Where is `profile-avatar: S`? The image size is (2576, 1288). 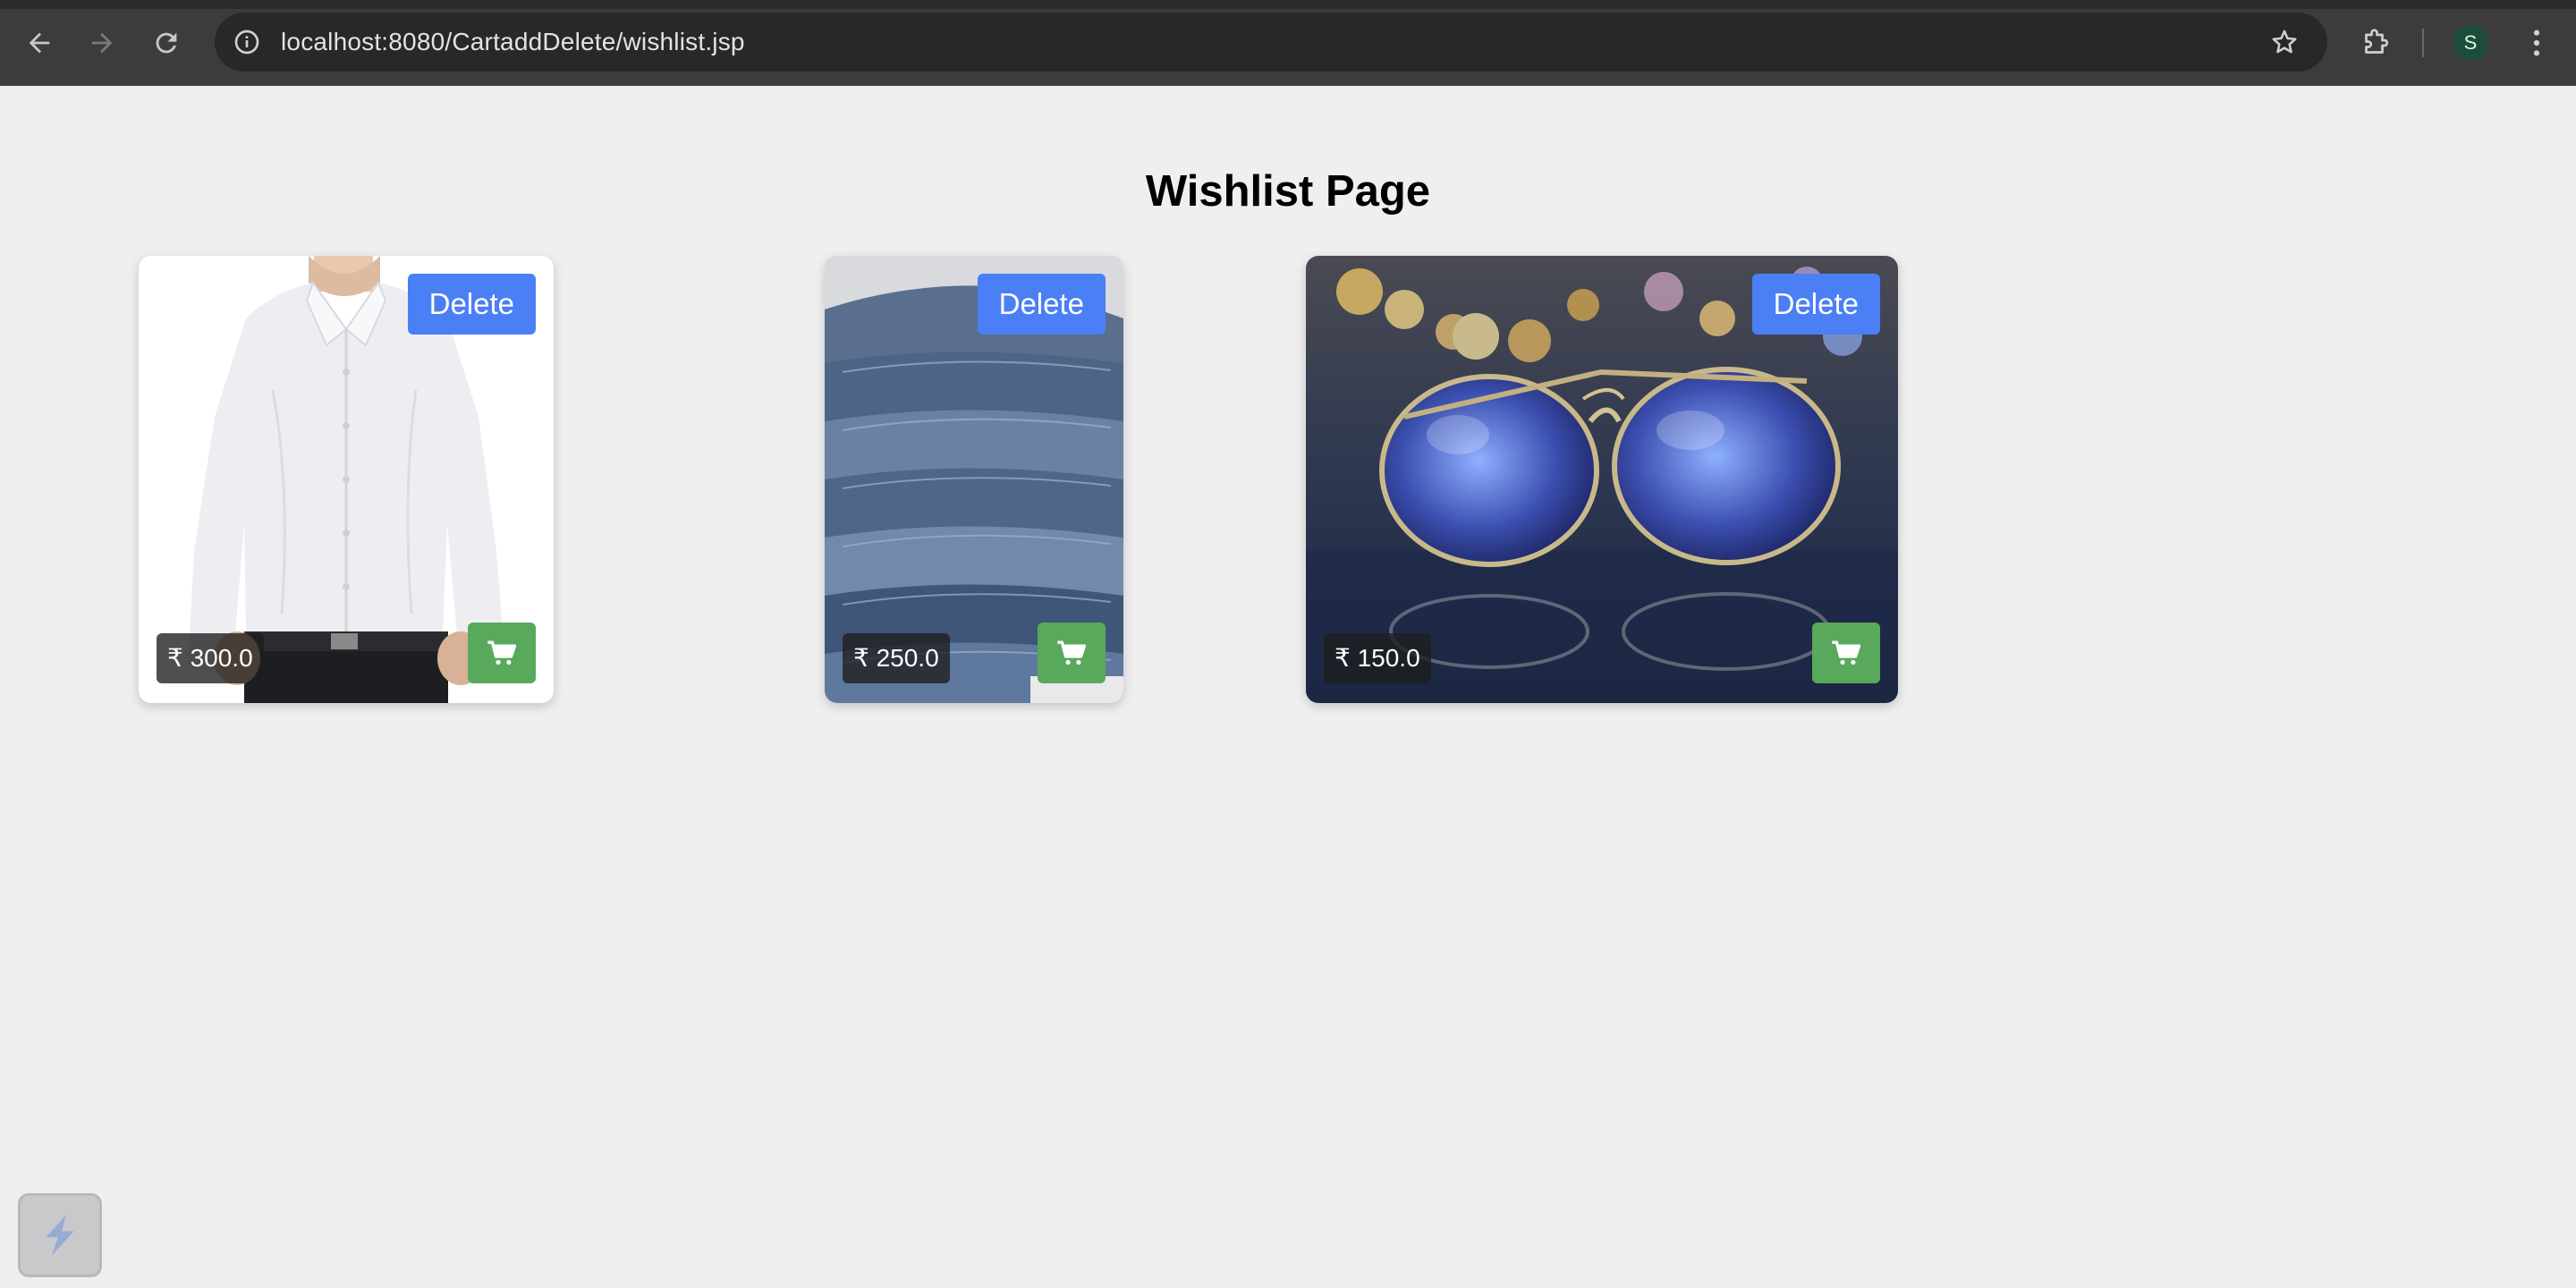 profile-avatar: S is located at coordinates (2470, 43).